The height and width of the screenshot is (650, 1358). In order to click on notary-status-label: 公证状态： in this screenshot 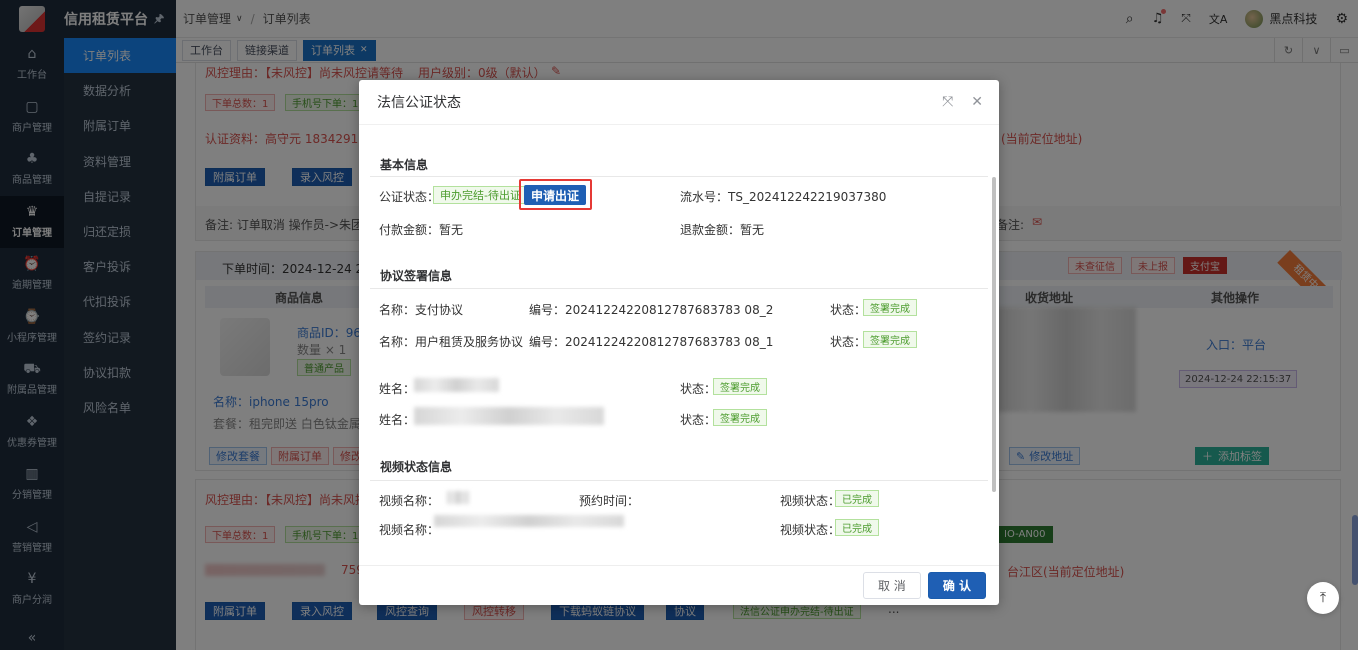, I will do `click(409, 197)`.